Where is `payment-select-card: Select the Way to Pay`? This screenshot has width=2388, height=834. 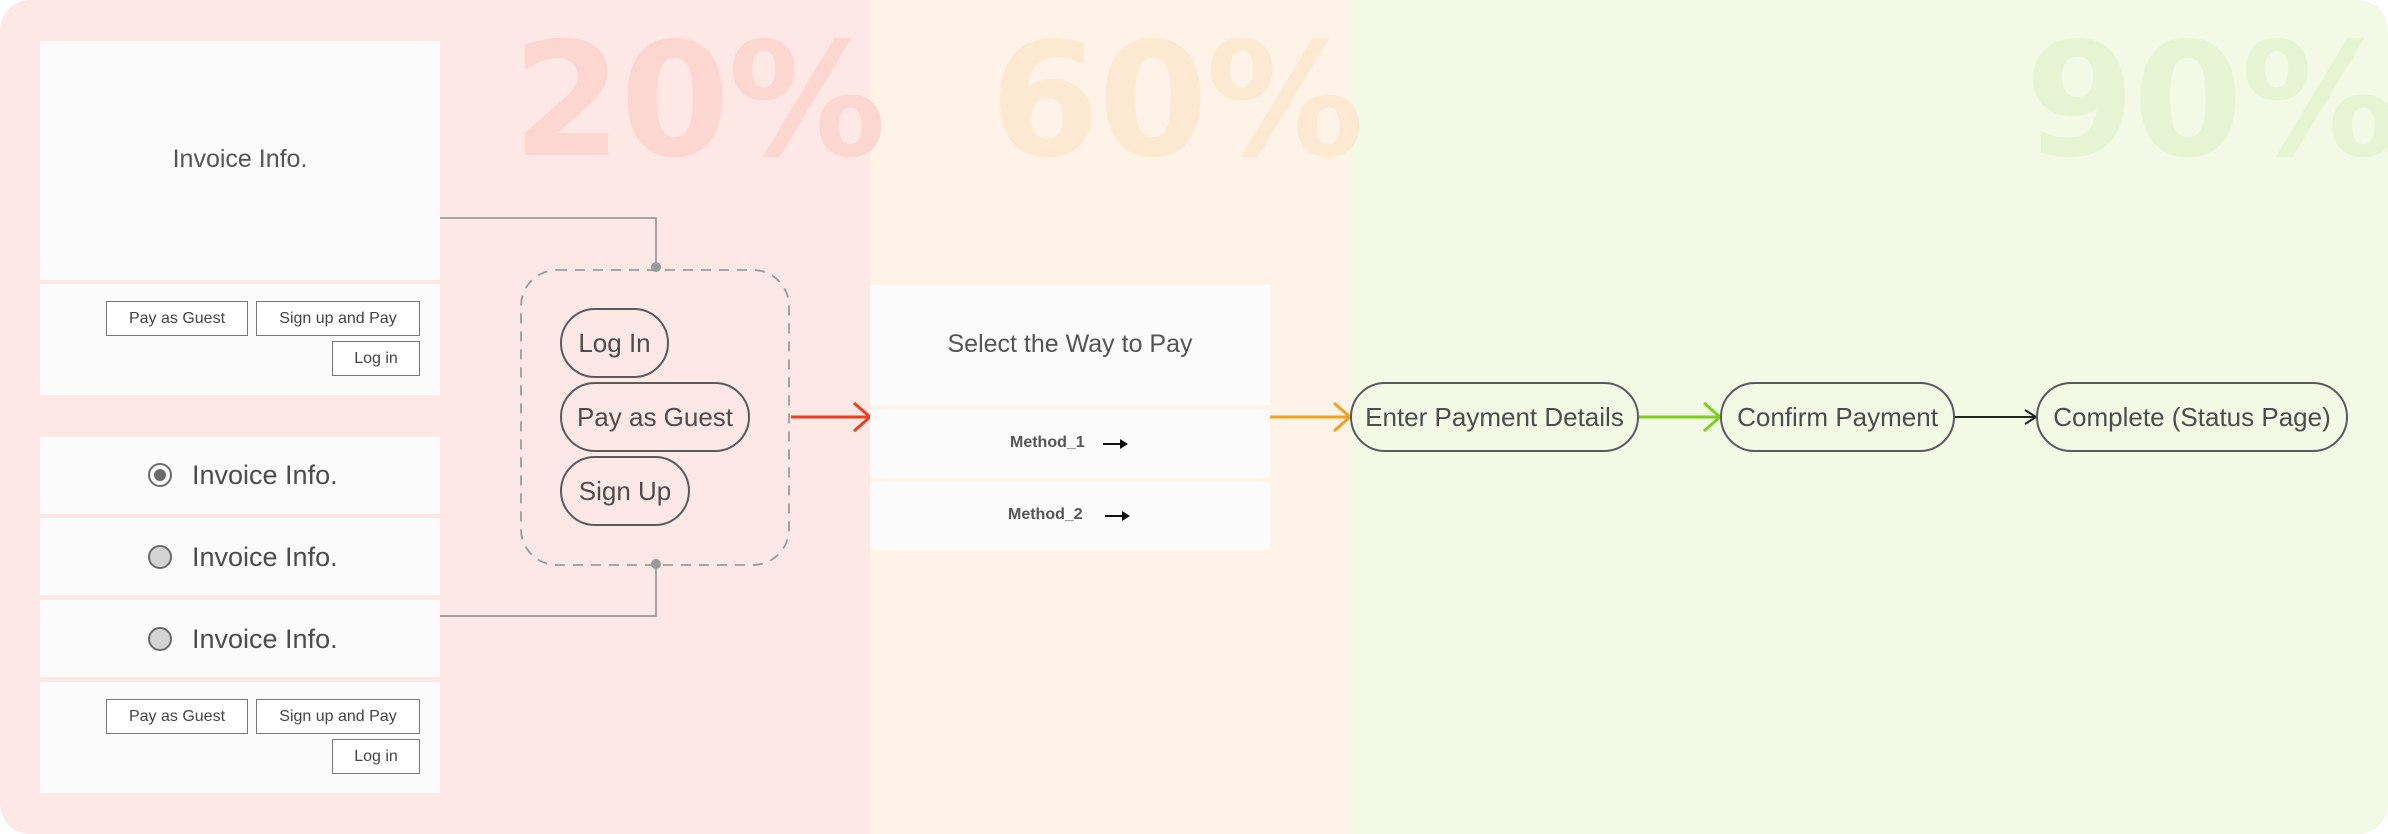 payment-select-card: Select the Way to Pay is located at coordinates (1070, 345).